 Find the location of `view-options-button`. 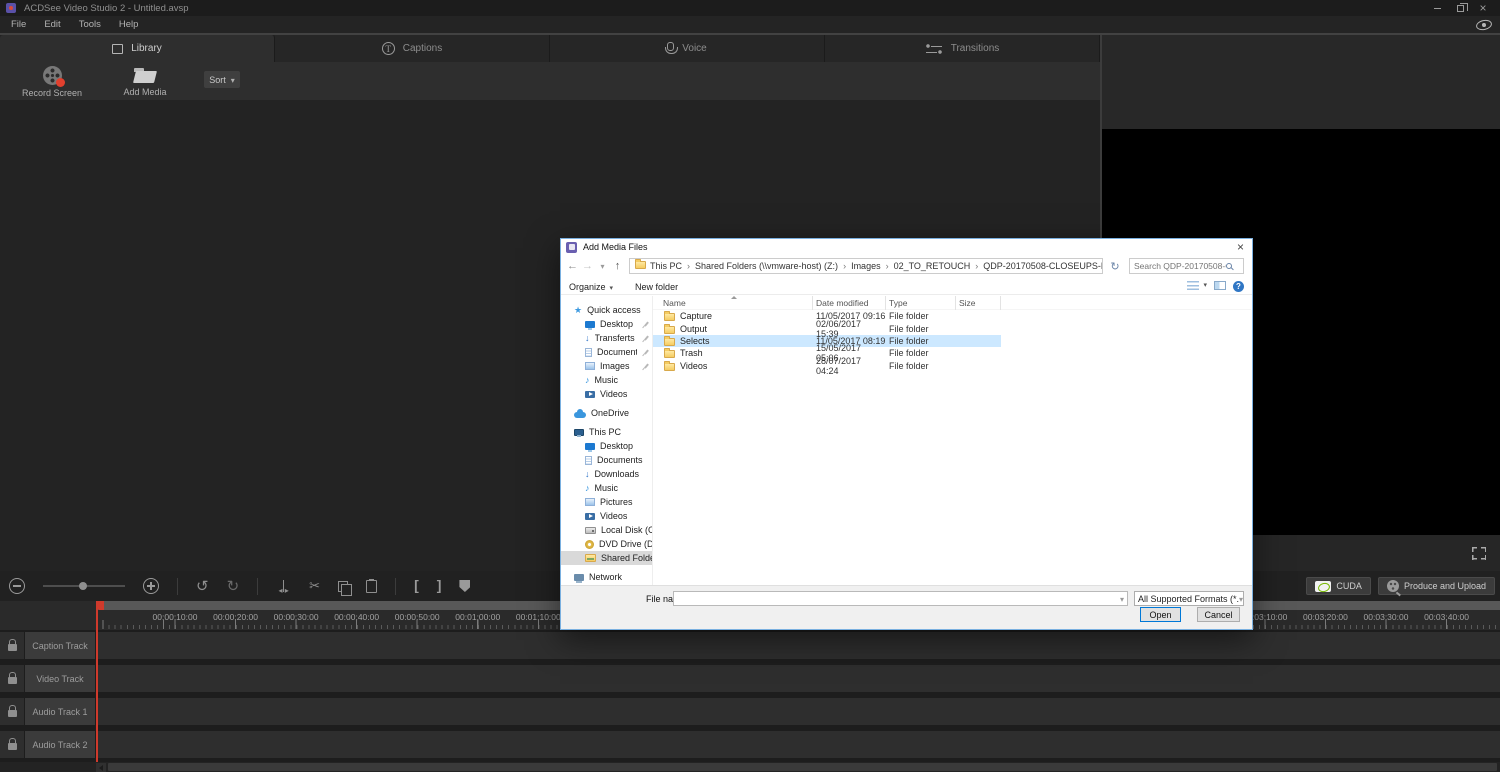

view-options-button is located at coordinates (1197, 286).